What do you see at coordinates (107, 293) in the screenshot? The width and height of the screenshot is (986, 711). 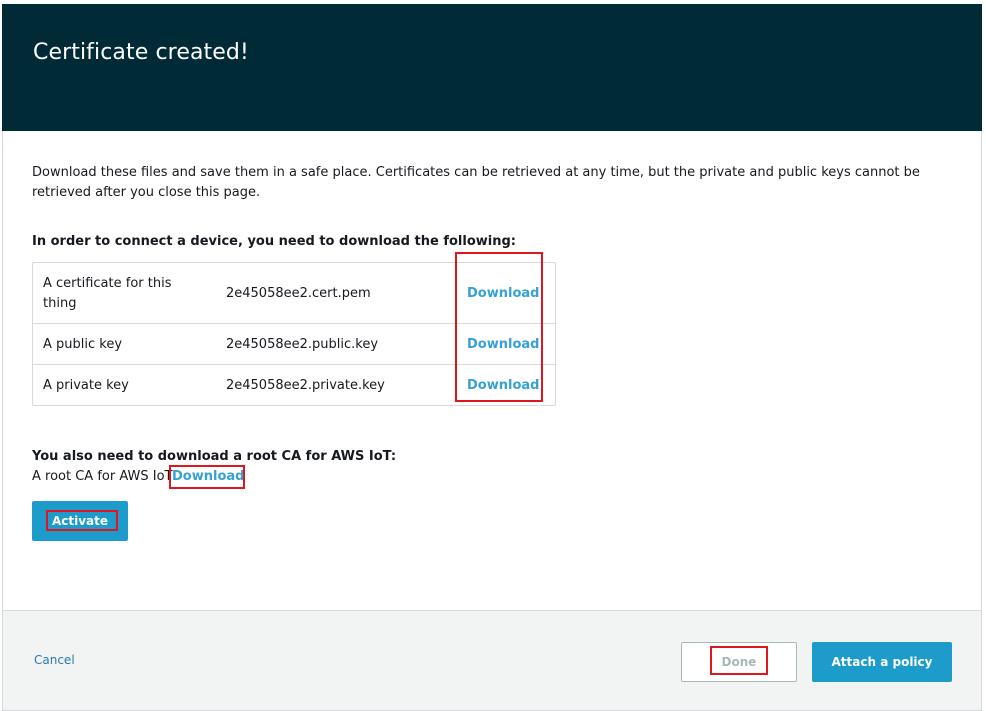 I see `file-description: A certificate for this thing` at bounding box center [107, 293].